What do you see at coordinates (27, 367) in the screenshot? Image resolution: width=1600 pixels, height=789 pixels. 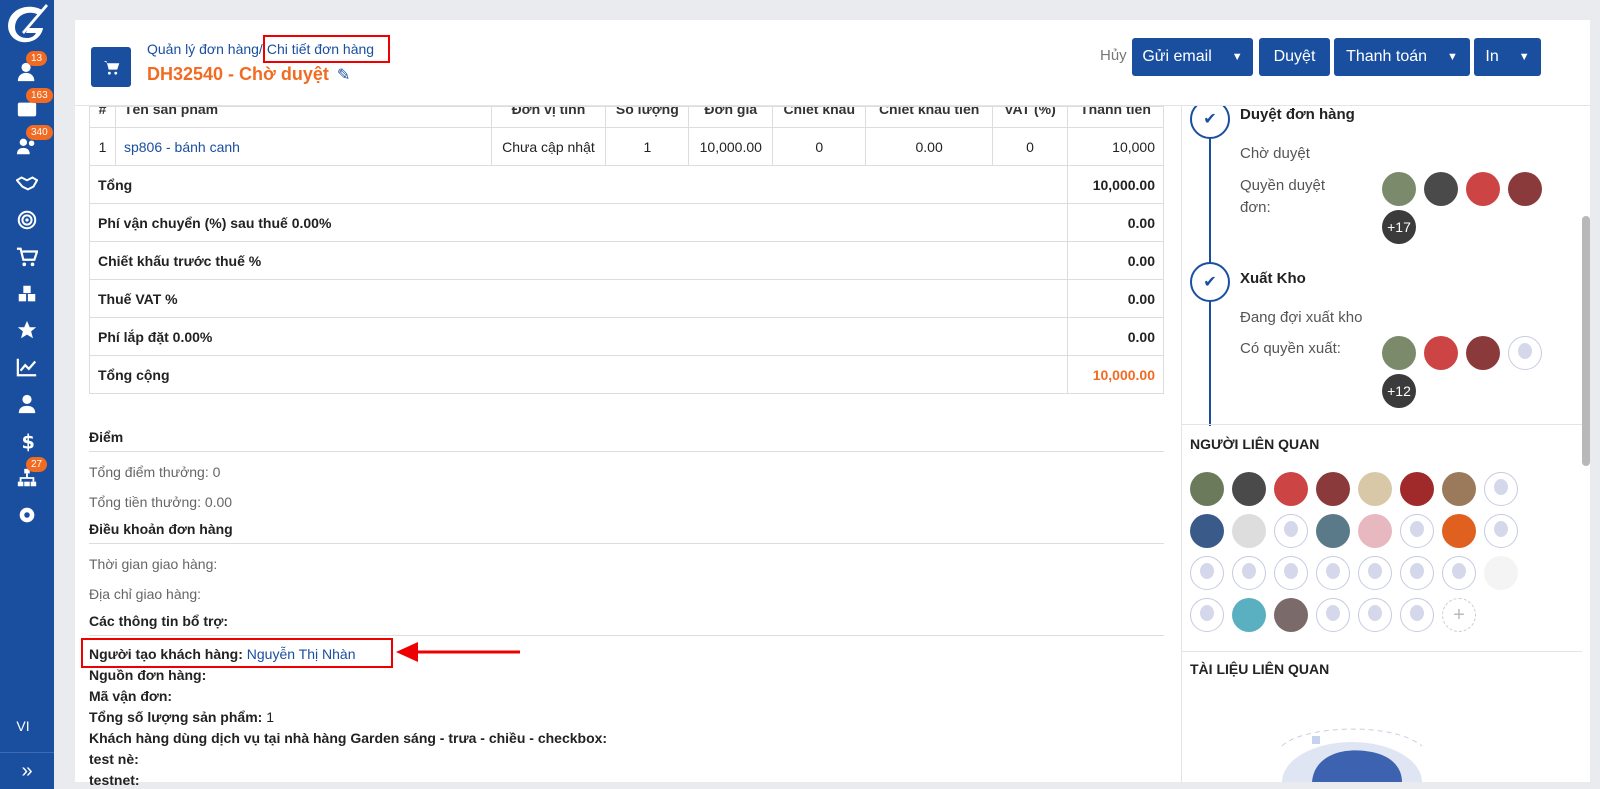 I see `nav-reports` at bounding box center [27, 367].